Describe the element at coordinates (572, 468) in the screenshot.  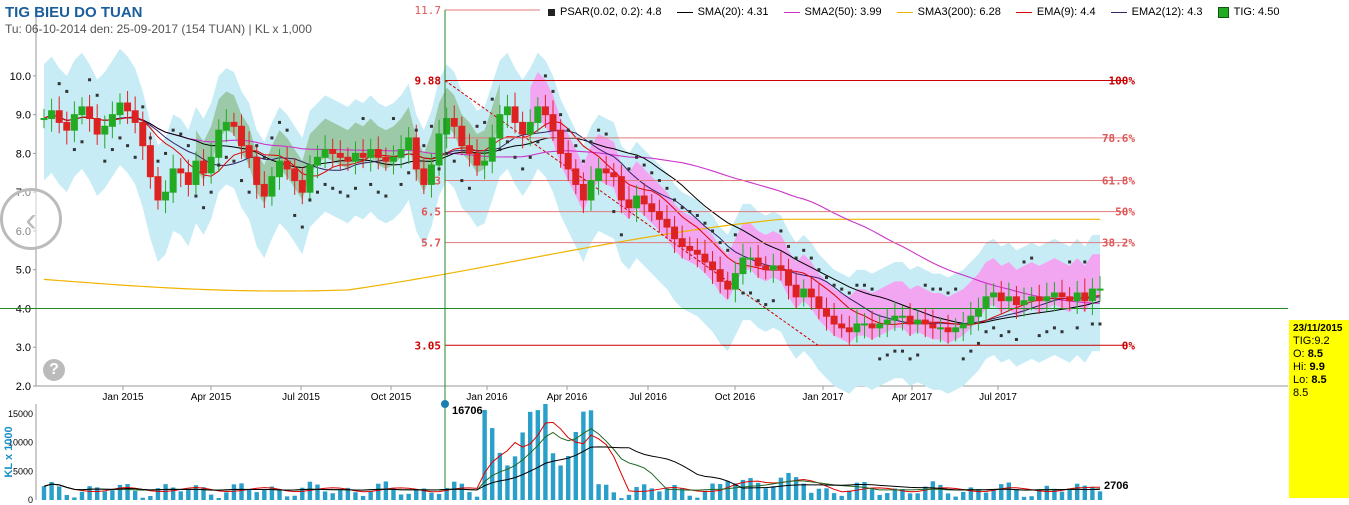
I see `volume-ma-longest` at that location.